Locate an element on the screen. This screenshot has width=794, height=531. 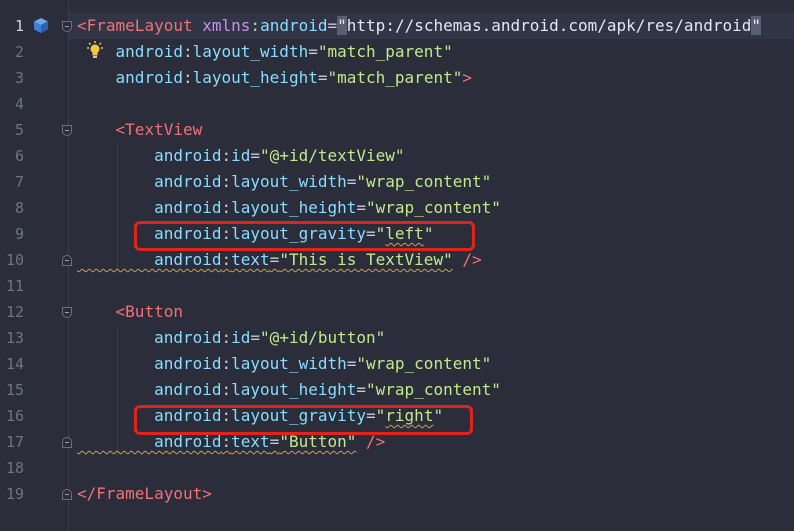
code-line: android:layout_gravity="left" is located at coordinates (255, 234).